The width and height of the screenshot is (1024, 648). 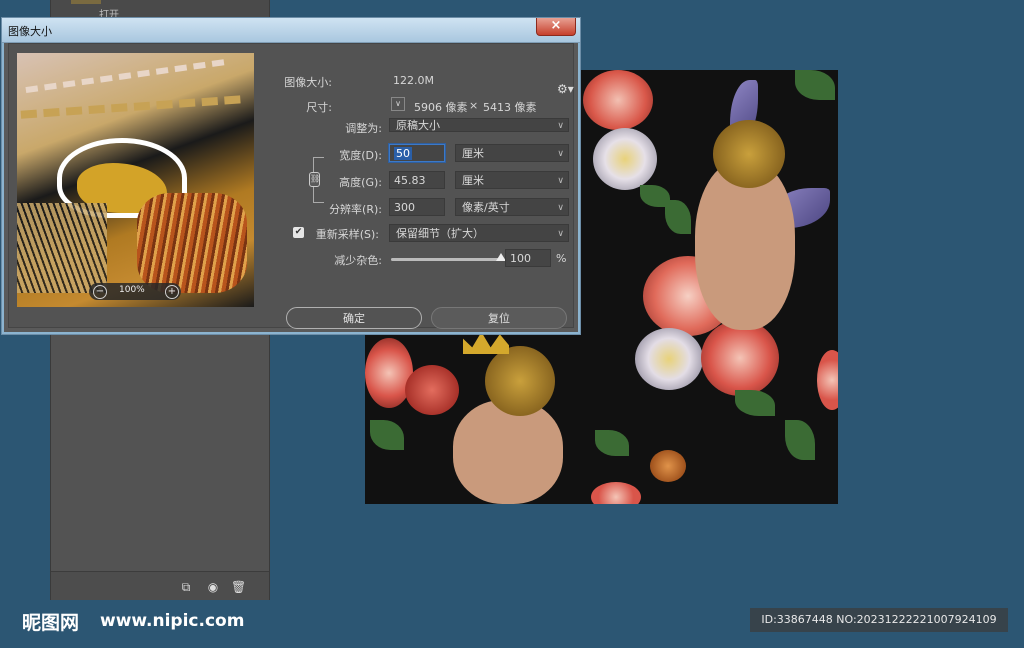 What do you see at coordinates (319, 107) in the screenshot?
I see `dimensions-label: 尺寸:` at bounding box center [319, 107].